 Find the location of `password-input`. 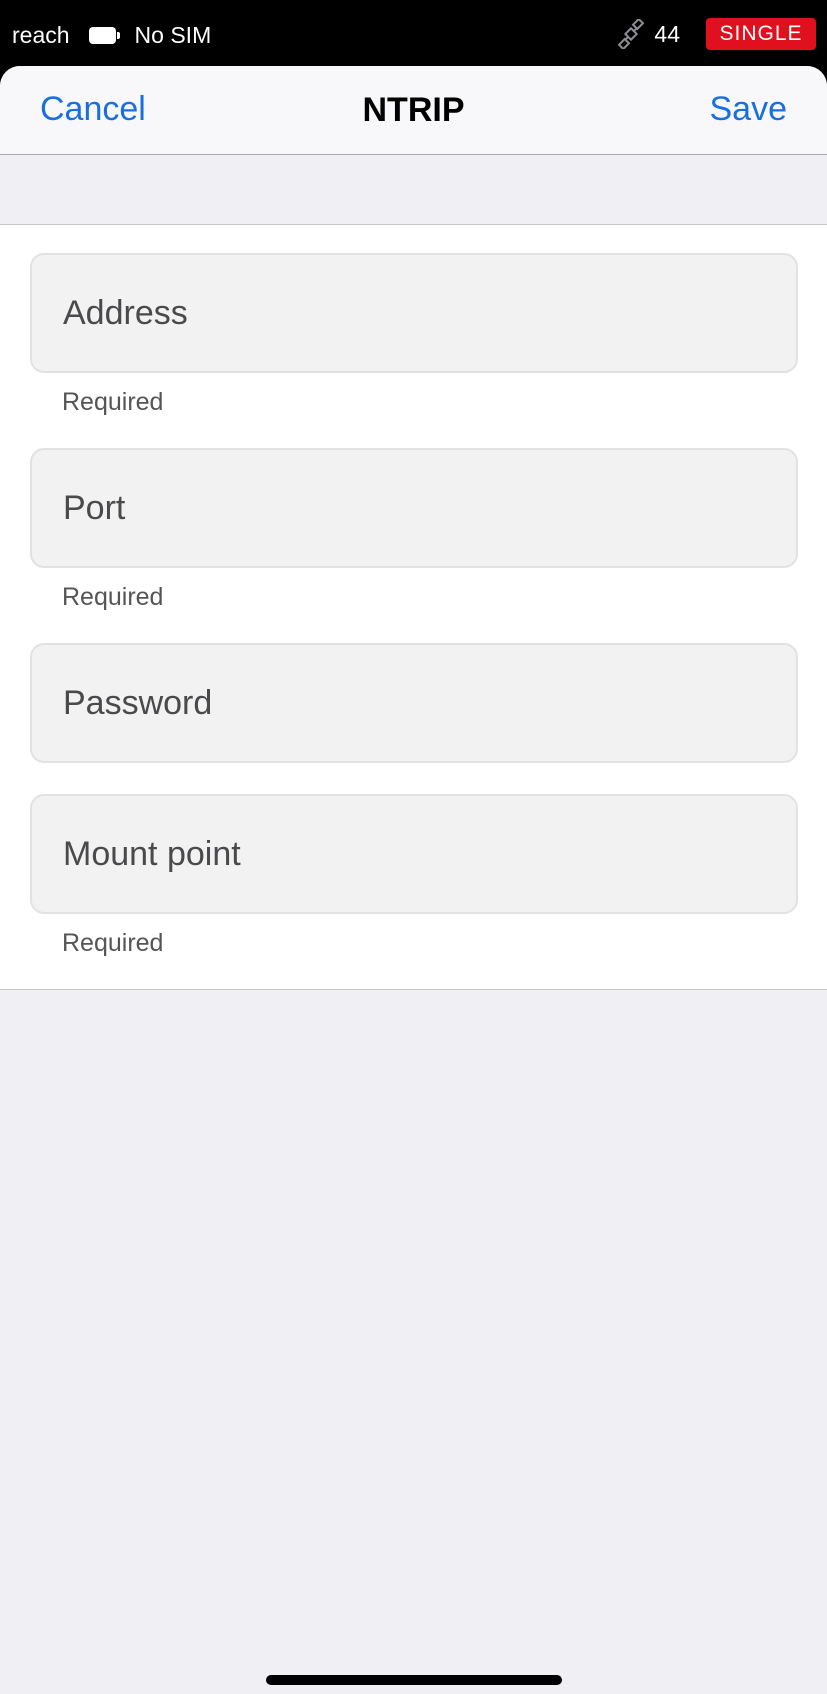

password-input is located at coordinates (414, 703).